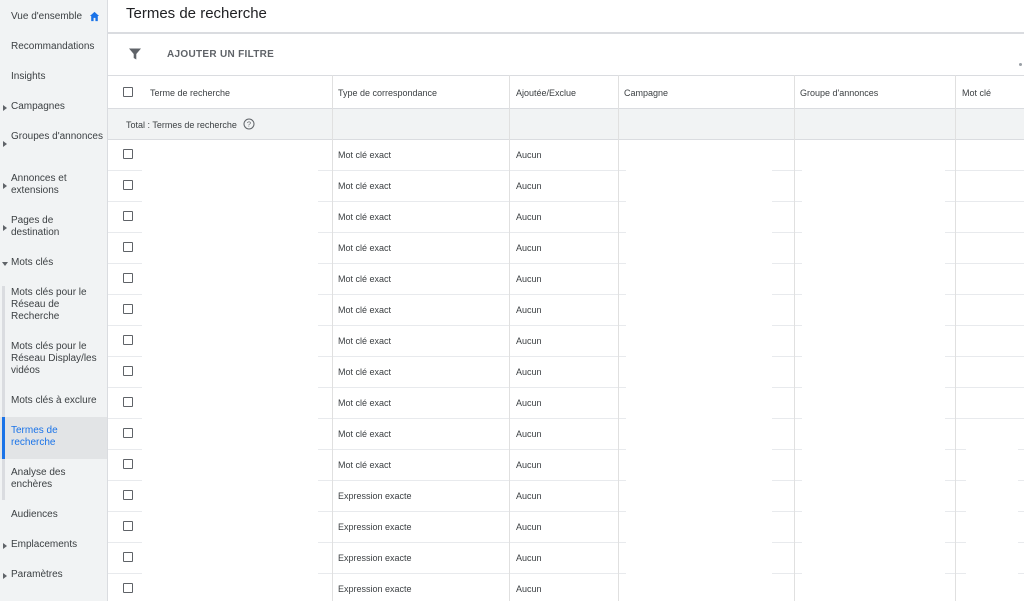 The width and height of the screenshot is (1024, 601). I want to click on sidebar-item-ad-groups: Groupes d'annonces, so click(53, 139).